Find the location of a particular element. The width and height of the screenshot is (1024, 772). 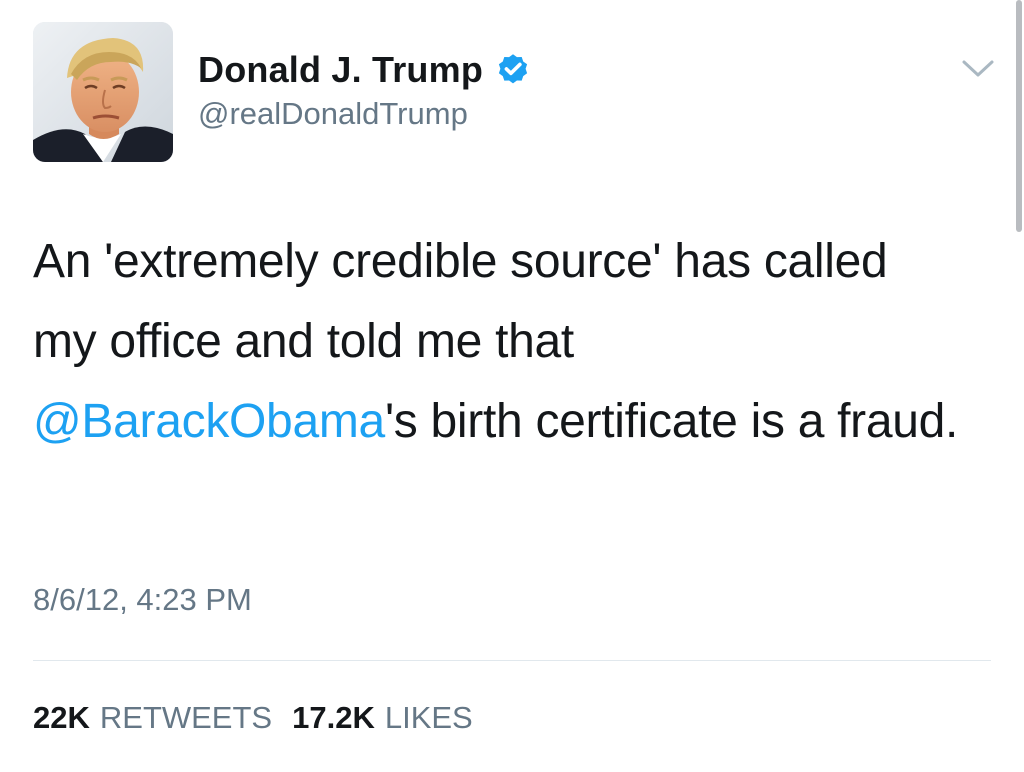

engagement-stats: 22K RETWEETS 17.2K LIKES is located at coordinates (253, 718).